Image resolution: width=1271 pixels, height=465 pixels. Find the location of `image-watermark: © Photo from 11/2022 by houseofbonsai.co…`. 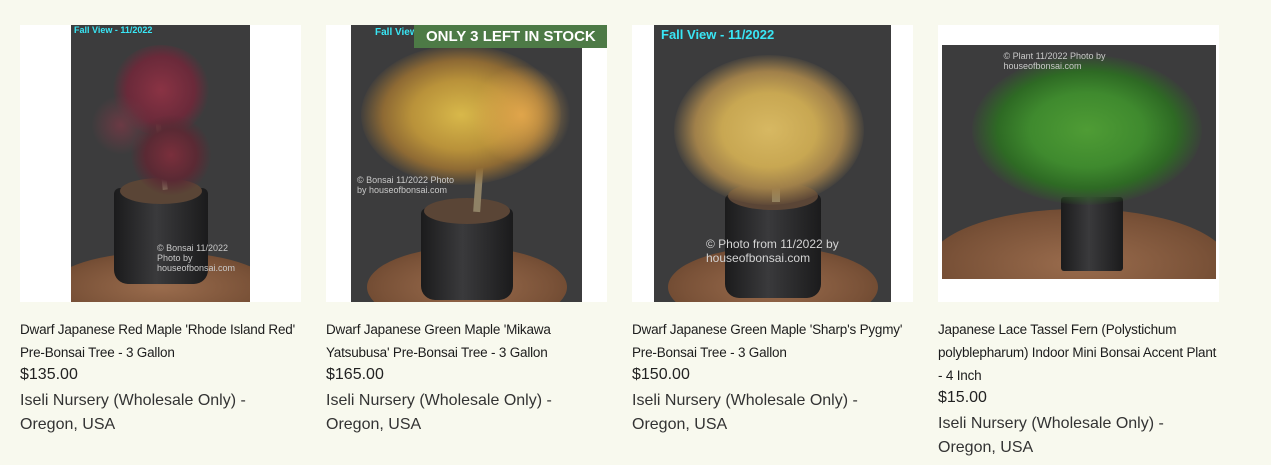

image-watermark: © Photo from 11/2022 by houseofbonsai.co… is located at coordinates (772, 251).